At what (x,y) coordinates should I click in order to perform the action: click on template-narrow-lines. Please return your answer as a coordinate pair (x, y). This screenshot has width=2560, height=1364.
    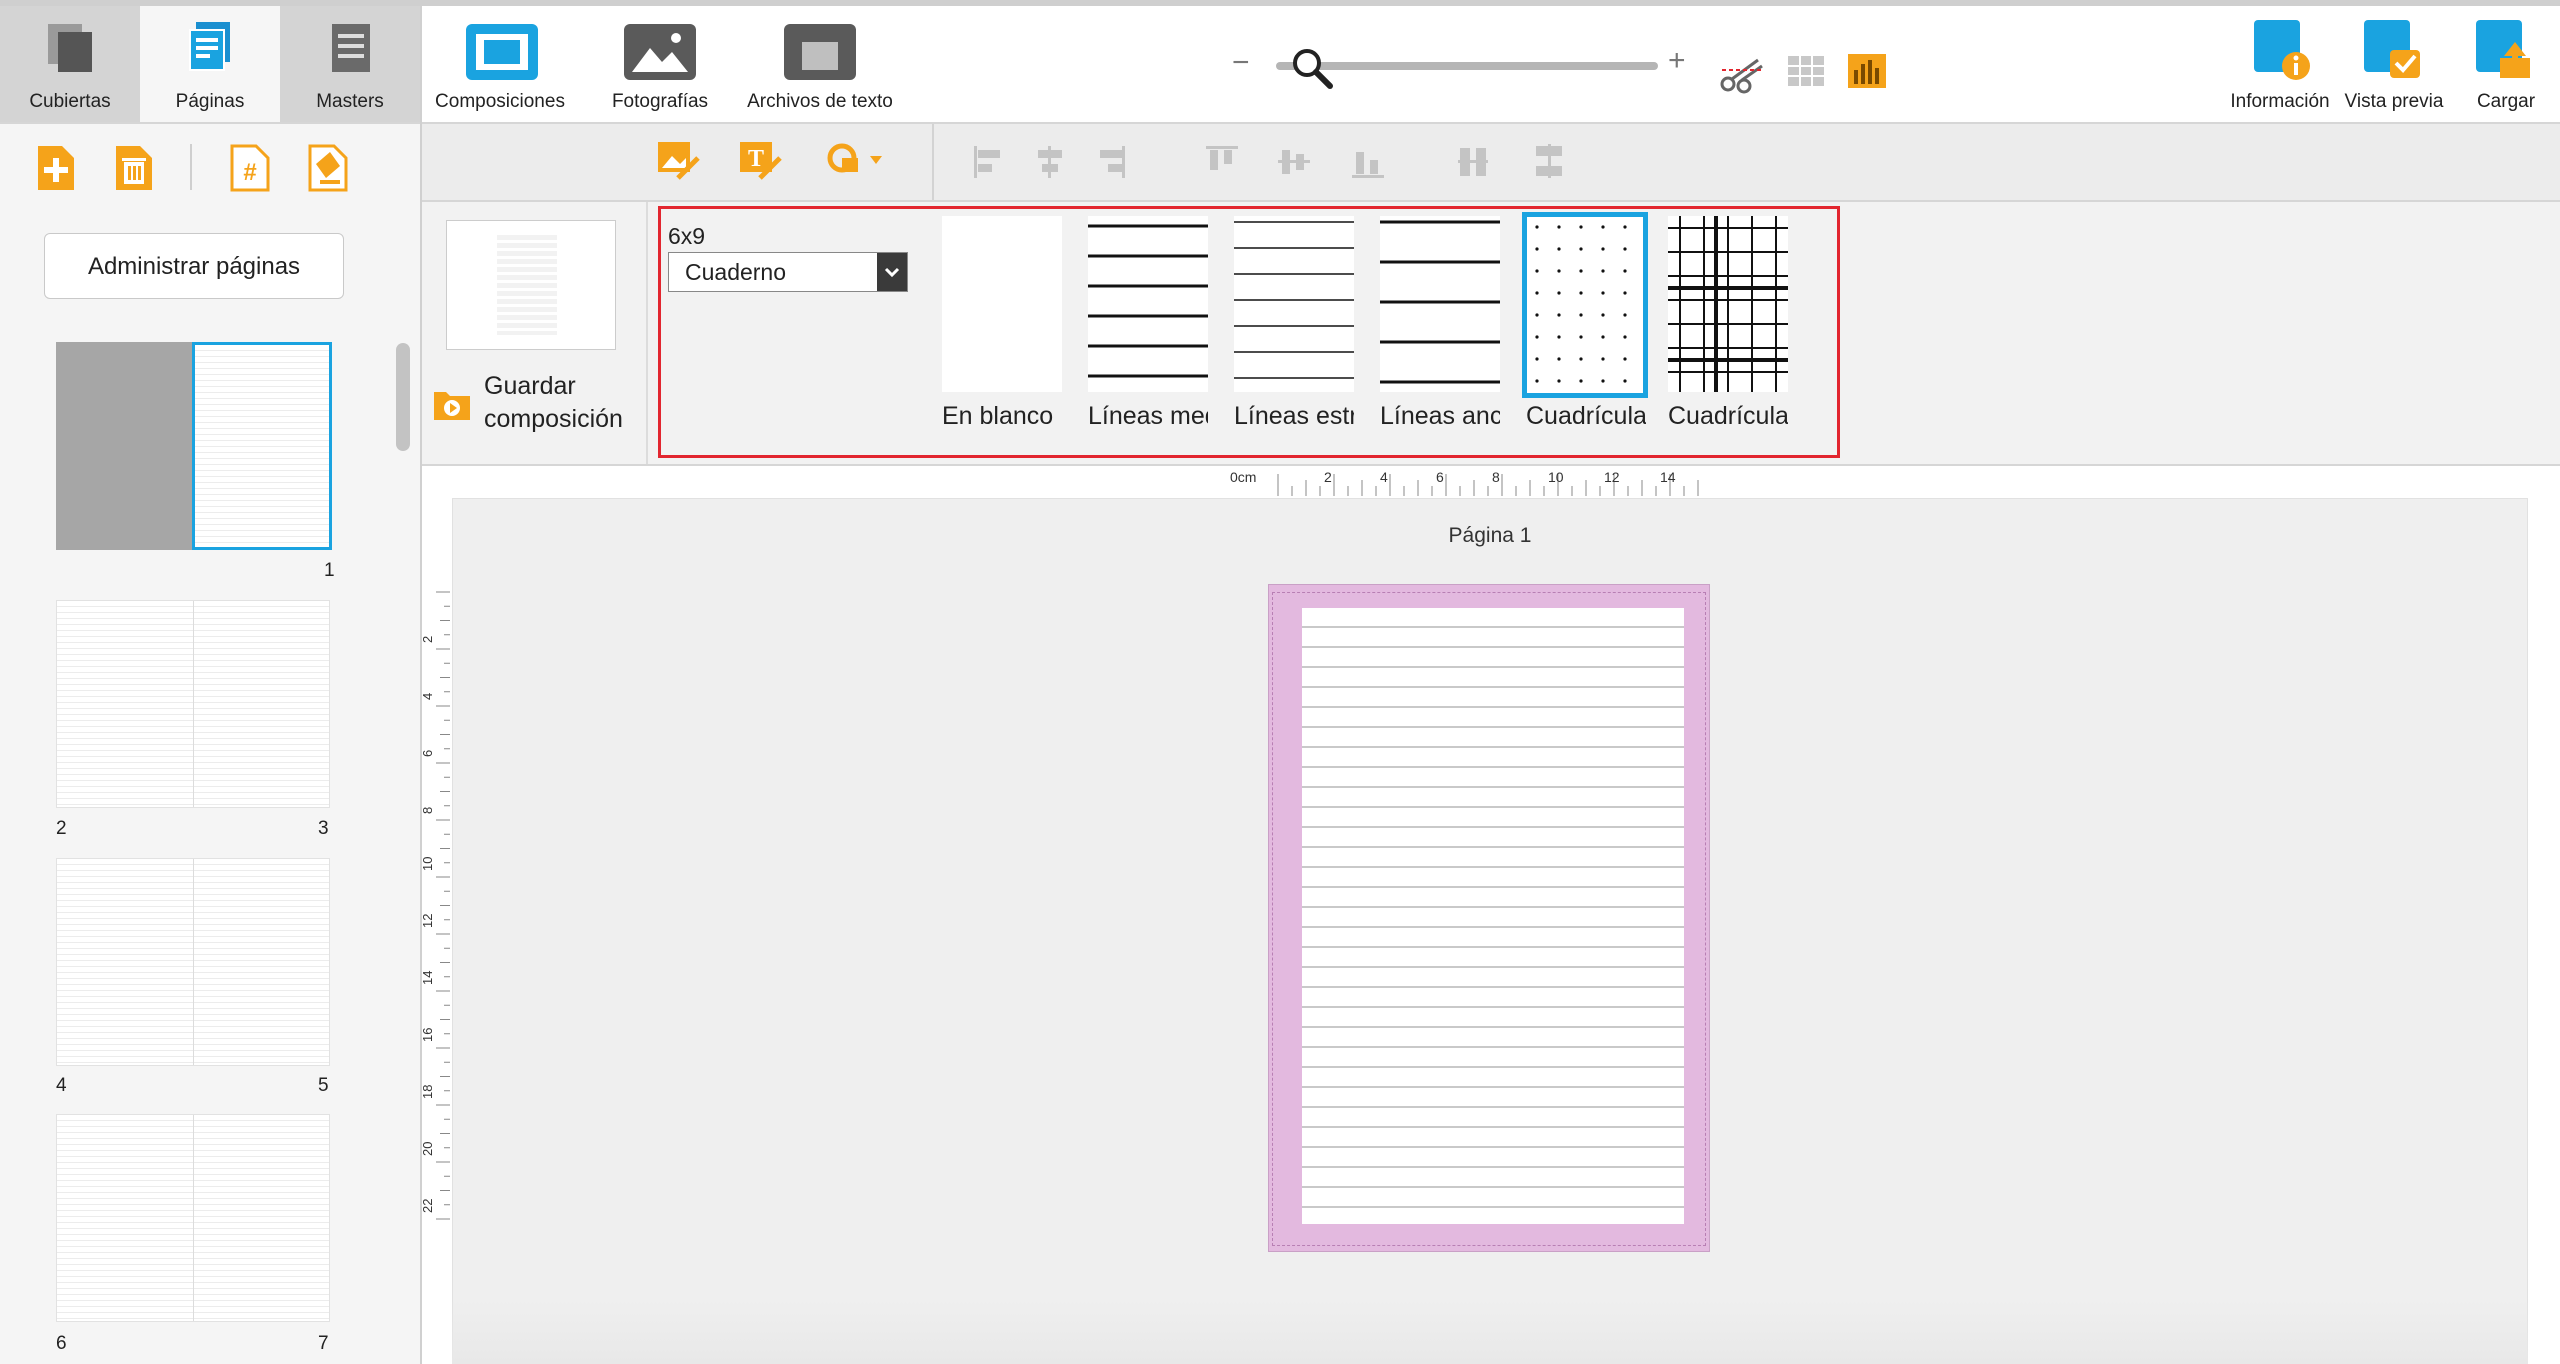
    Looking at the image, I should click on (1294, 304).